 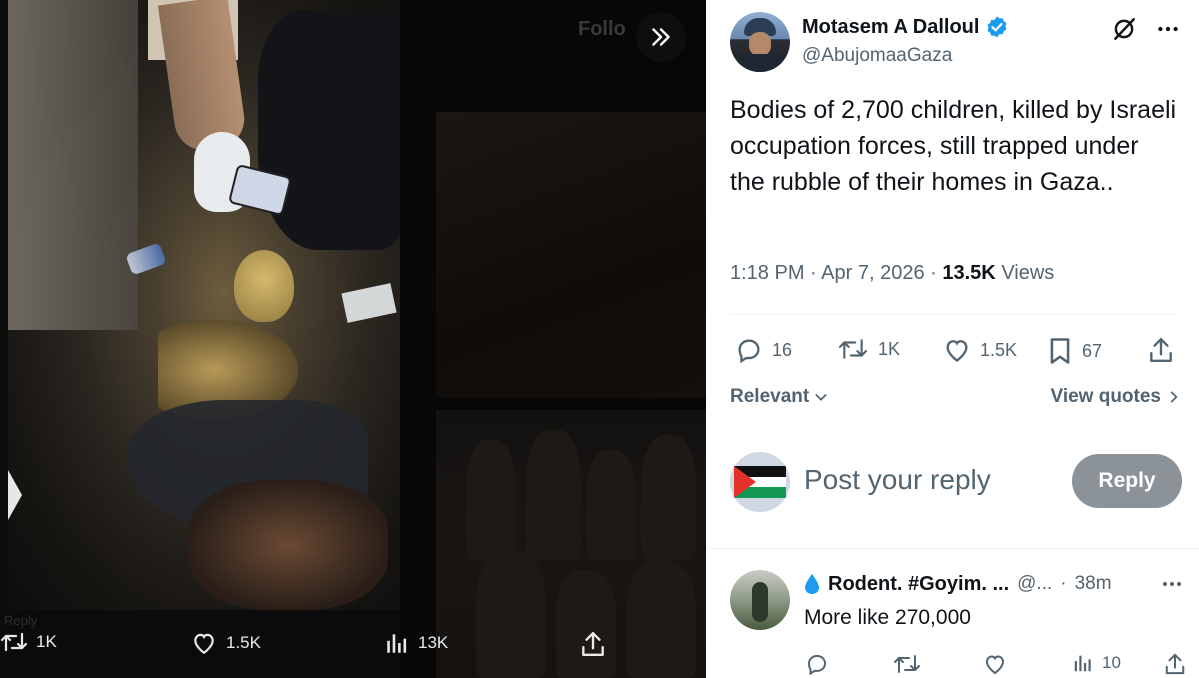 What do you see at coordinates (887, 617) in the screenshot?
I see `reply-text: More like 270,000` at bounding box center [887, 617].